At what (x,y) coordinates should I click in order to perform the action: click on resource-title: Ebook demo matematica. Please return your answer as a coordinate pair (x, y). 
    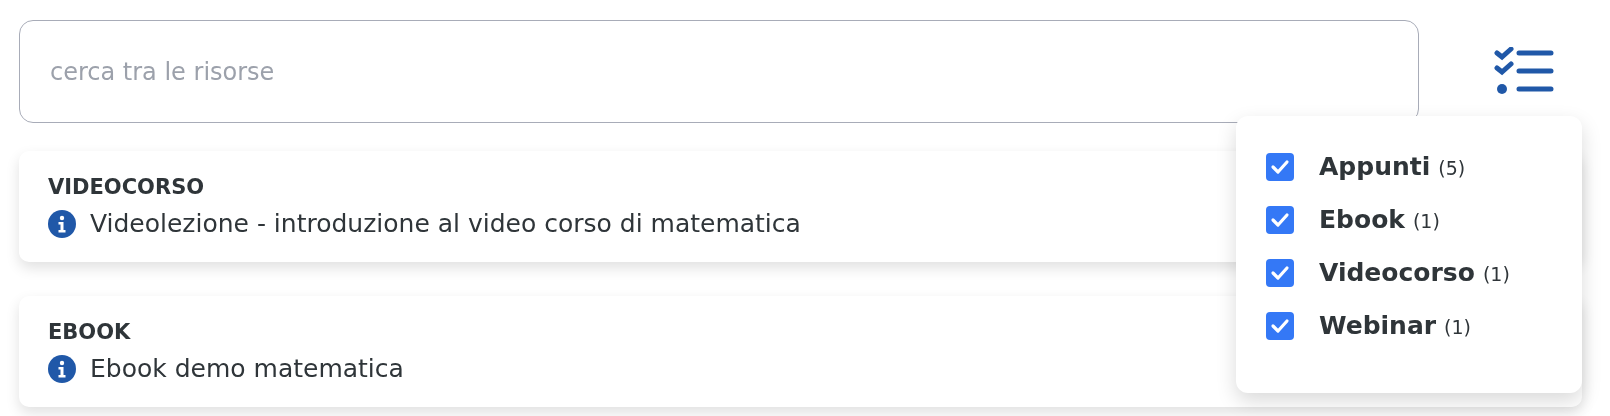
    Looking at the image, I should click on (247, 368).